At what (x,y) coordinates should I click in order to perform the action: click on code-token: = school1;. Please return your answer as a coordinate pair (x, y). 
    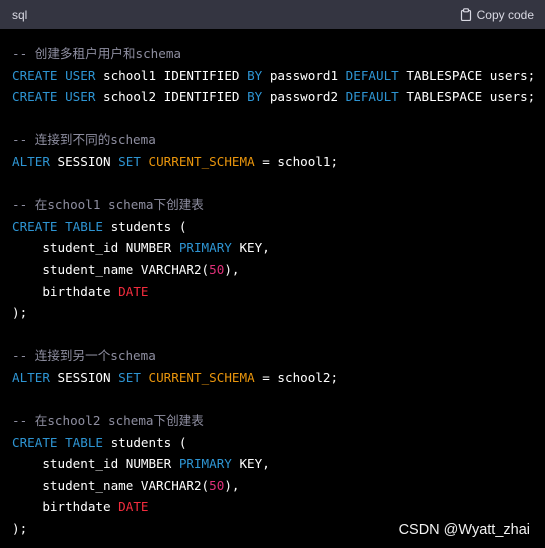
    Looking at the image, I should click on (296, 161).